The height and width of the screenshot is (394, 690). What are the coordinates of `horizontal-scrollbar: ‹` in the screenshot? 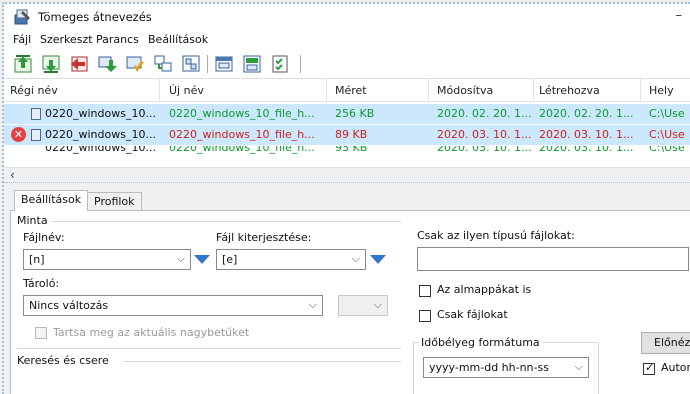 It's located at (347, 174).